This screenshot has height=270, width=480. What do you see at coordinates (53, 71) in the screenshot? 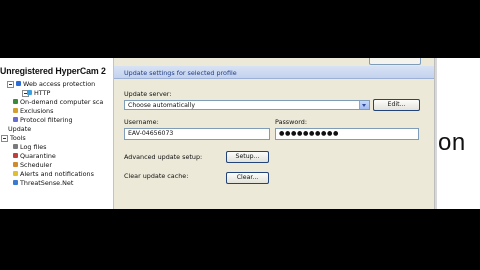
I see `watermark: Unregistered HyperCam 2` at bounding box center [53, 71].